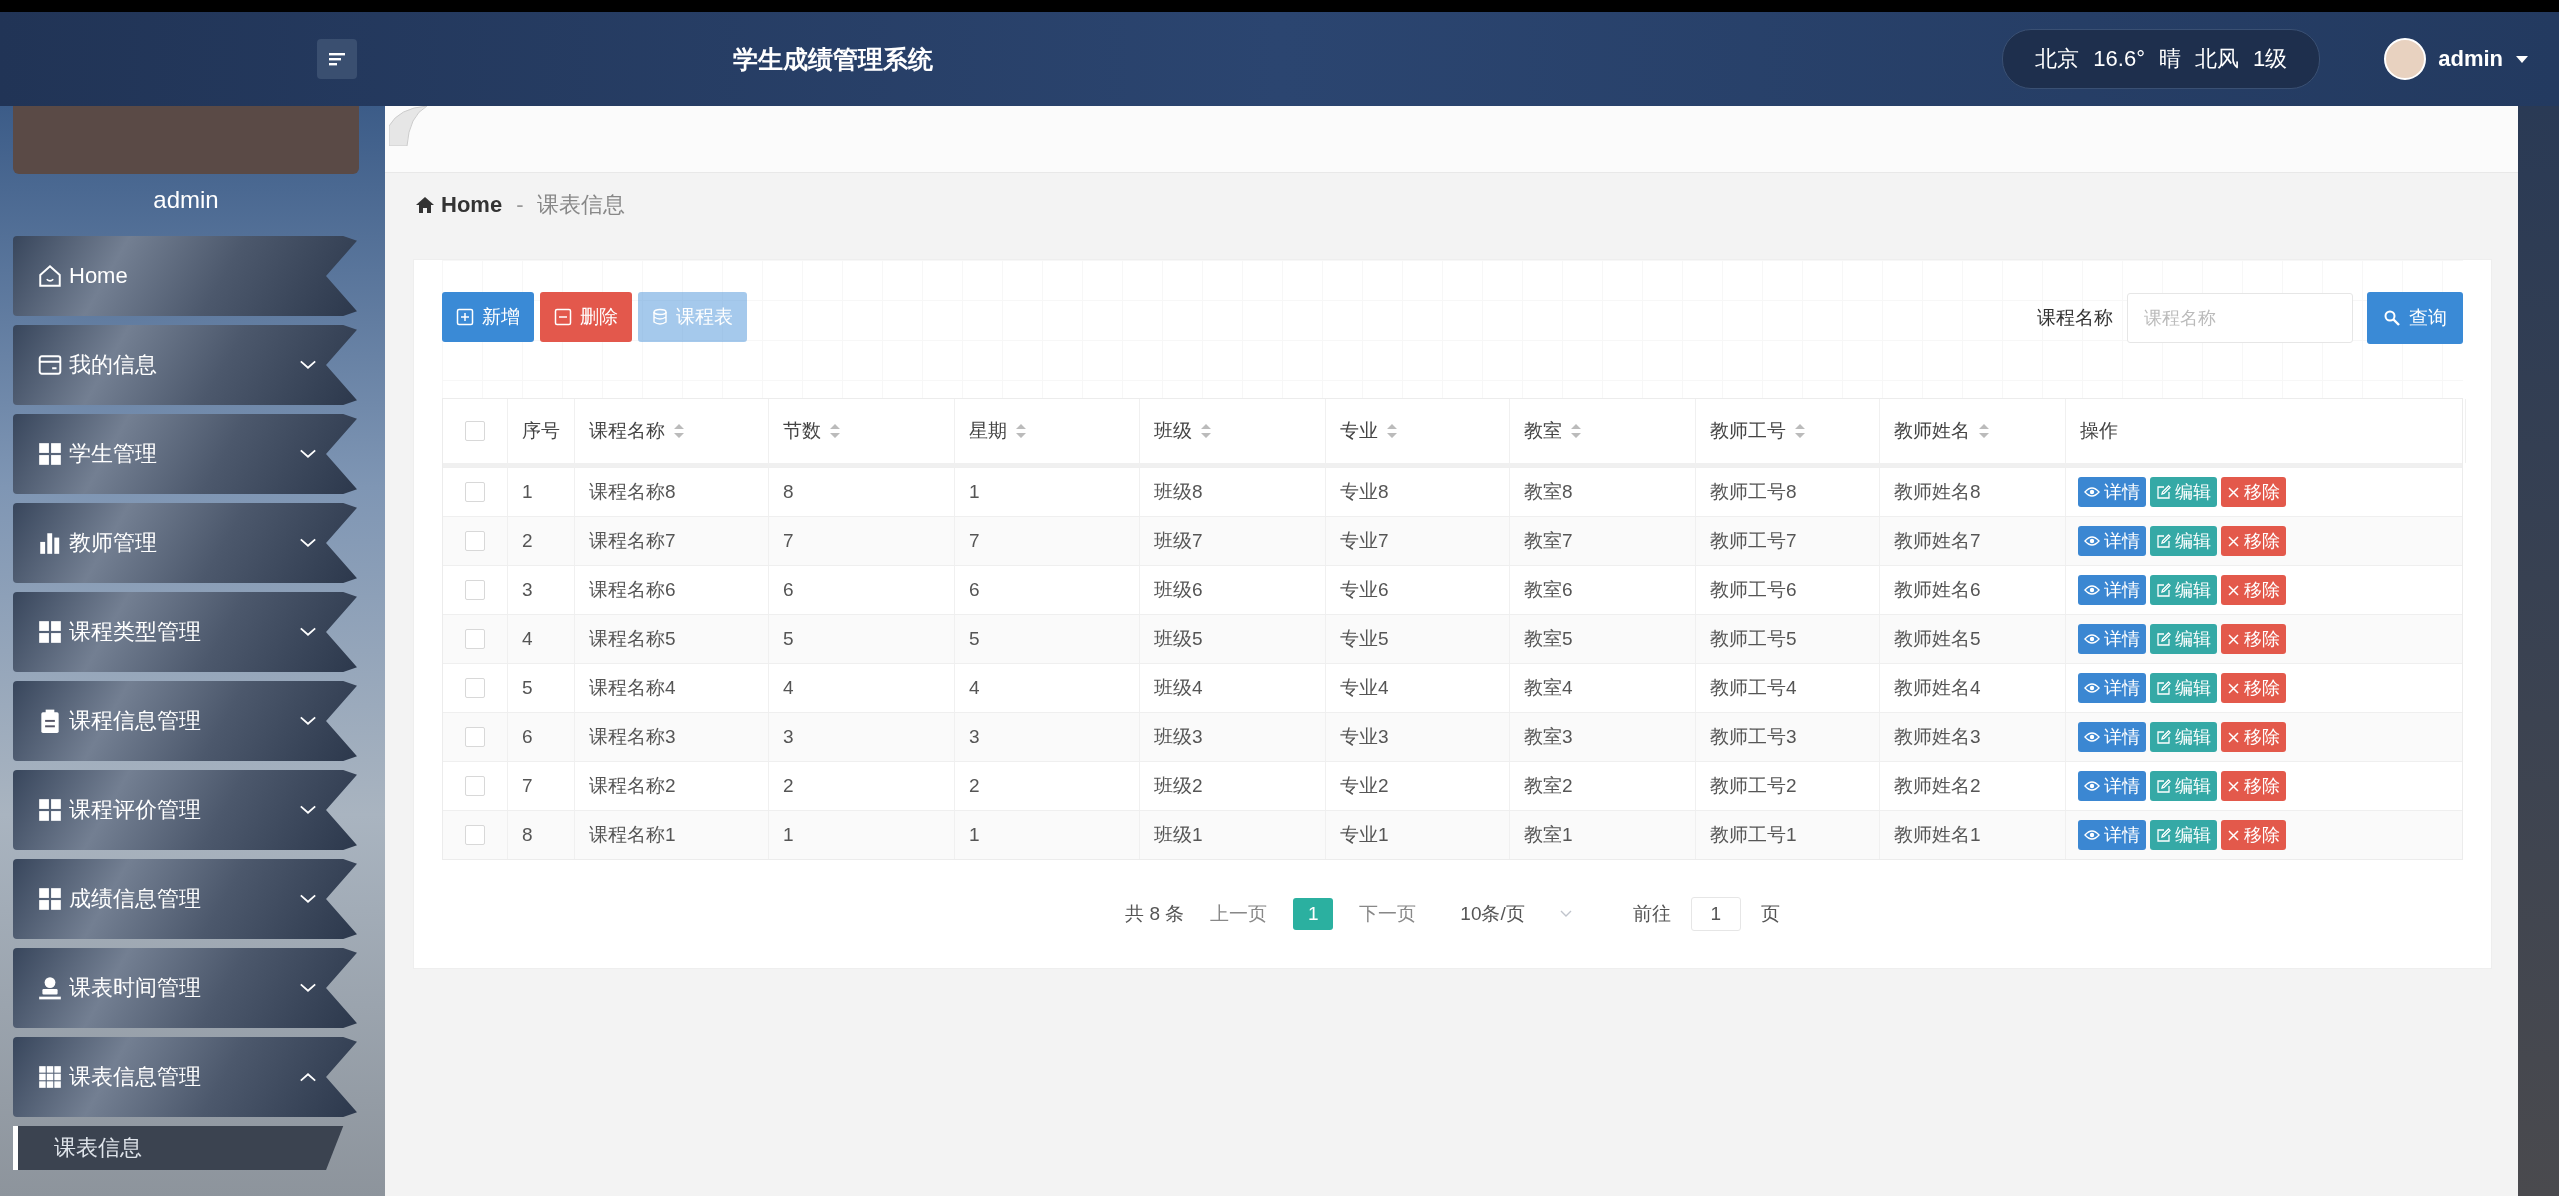 This screenshot has width=2559, height=1196. Describe the element at coordinates (185, 365) in the screenshot. I see `sidebar-menu-item: 我的信息` at that location.